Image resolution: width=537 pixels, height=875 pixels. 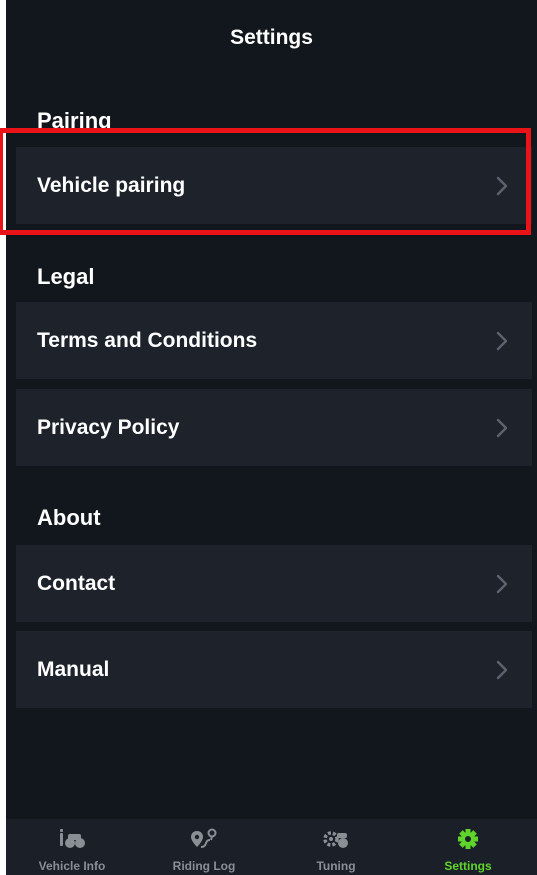 I want to click on section-heading-pairing: Pairing, so click(x=74, y=120).